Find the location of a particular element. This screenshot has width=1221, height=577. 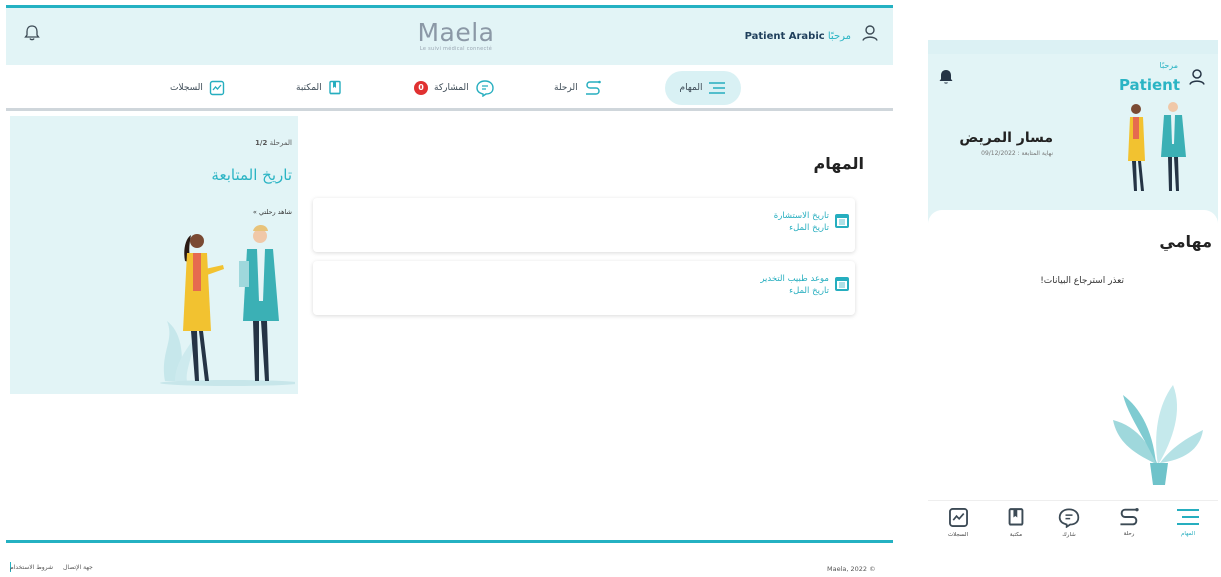

nav-tab-journey: الرحلة is located at coordinates (578, 88).